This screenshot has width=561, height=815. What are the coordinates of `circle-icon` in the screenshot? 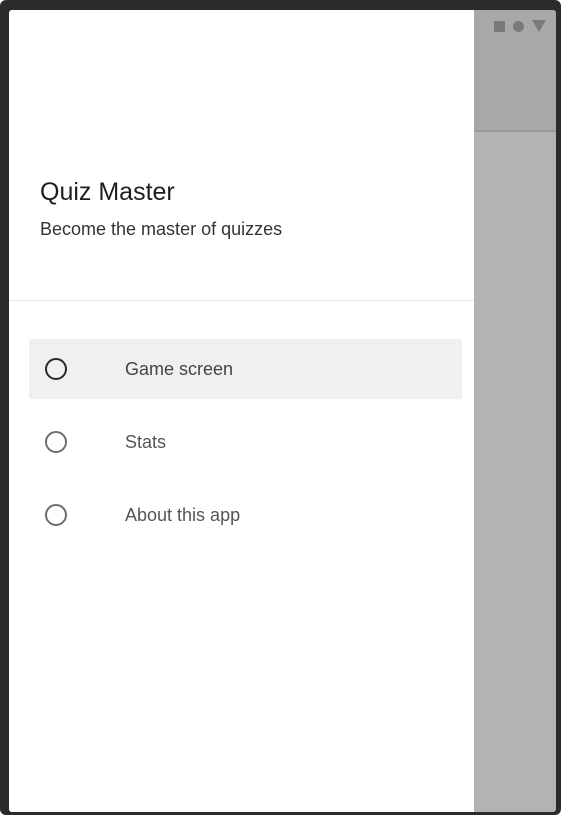 It's located at (518, 26).